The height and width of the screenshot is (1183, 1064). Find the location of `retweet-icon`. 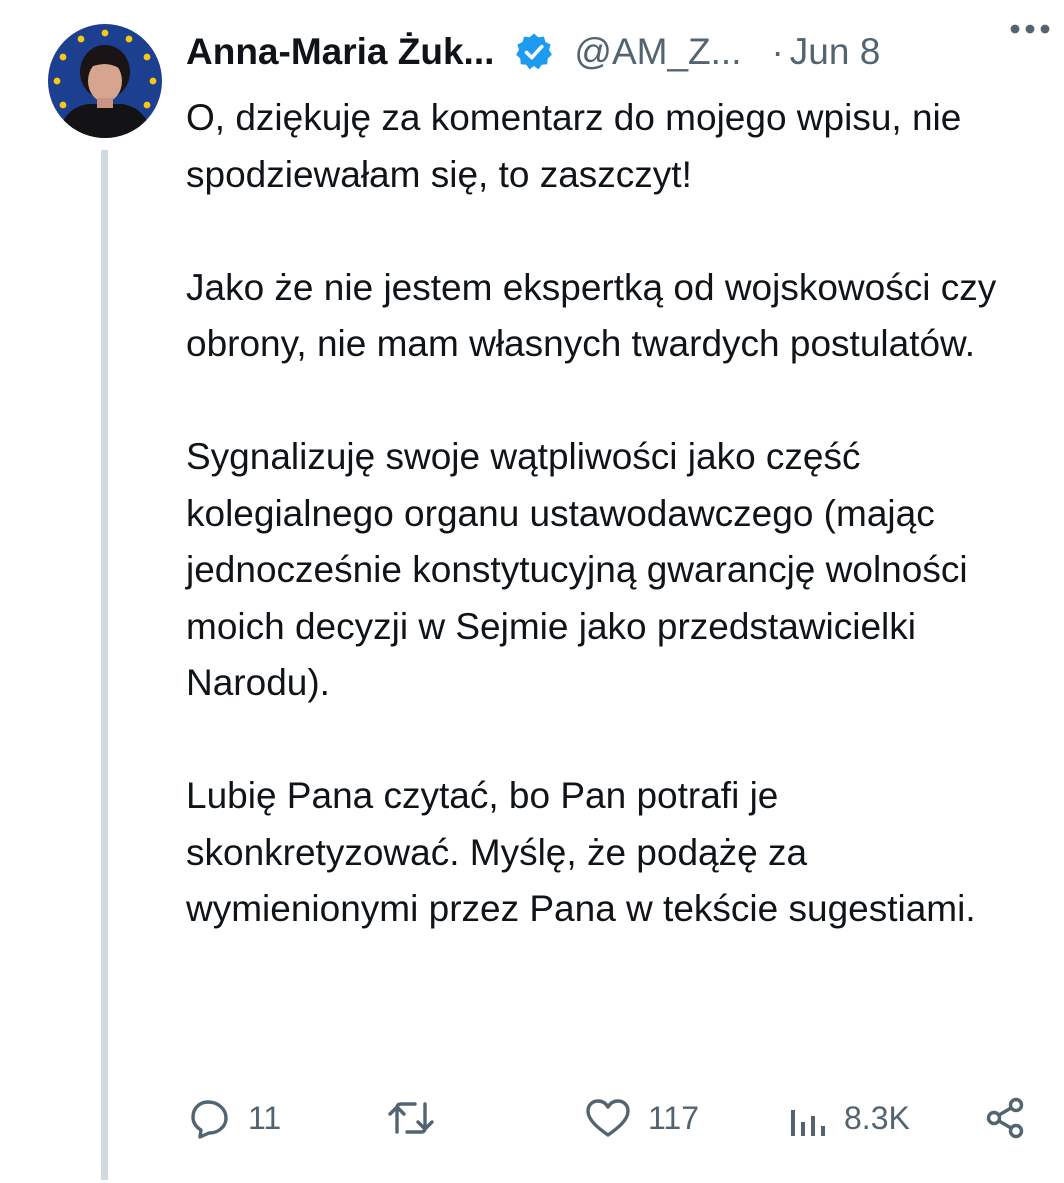

retweet-icon is located at coordinates (411, 1118).